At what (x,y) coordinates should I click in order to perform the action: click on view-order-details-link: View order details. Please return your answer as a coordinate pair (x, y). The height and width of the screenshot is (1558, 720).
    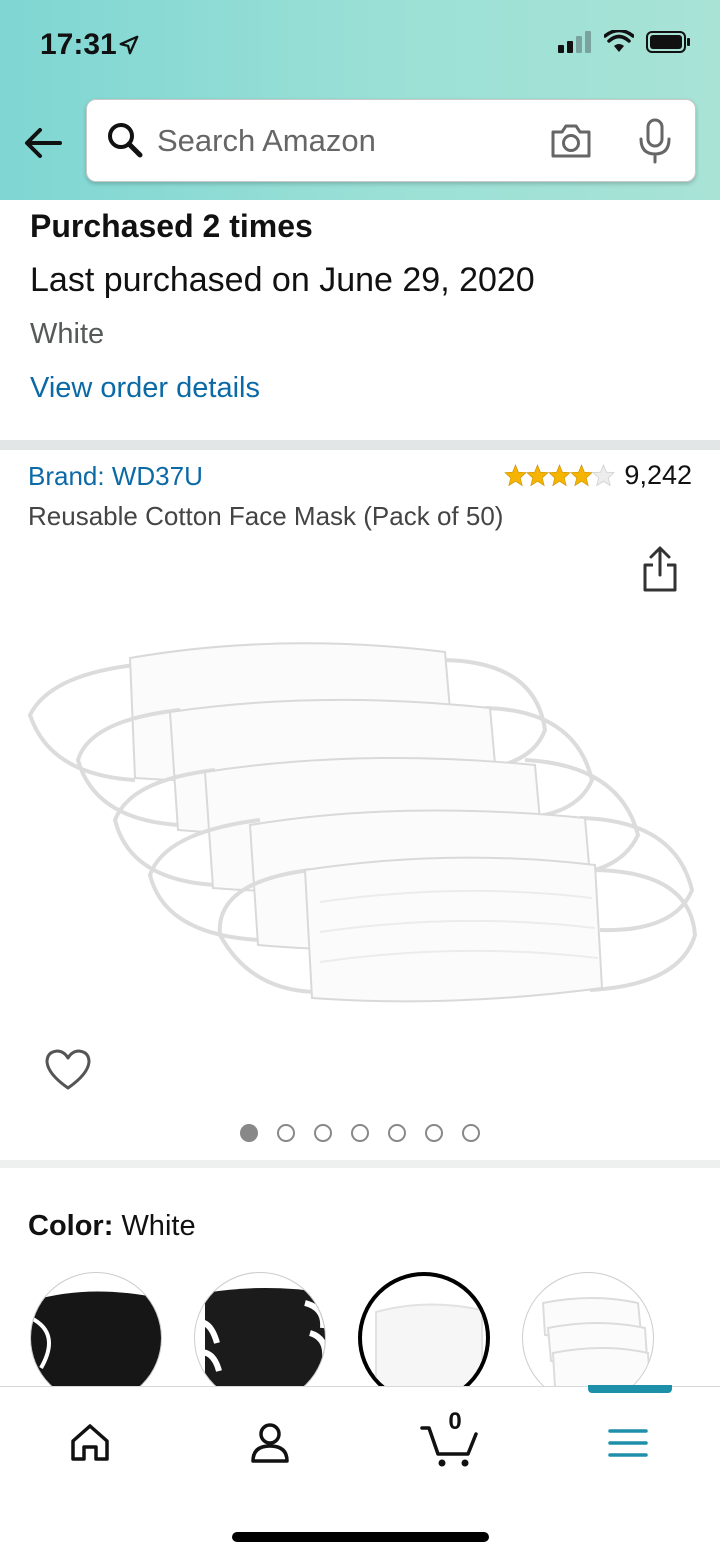
    Looking at the image, I should click on (145, 388).